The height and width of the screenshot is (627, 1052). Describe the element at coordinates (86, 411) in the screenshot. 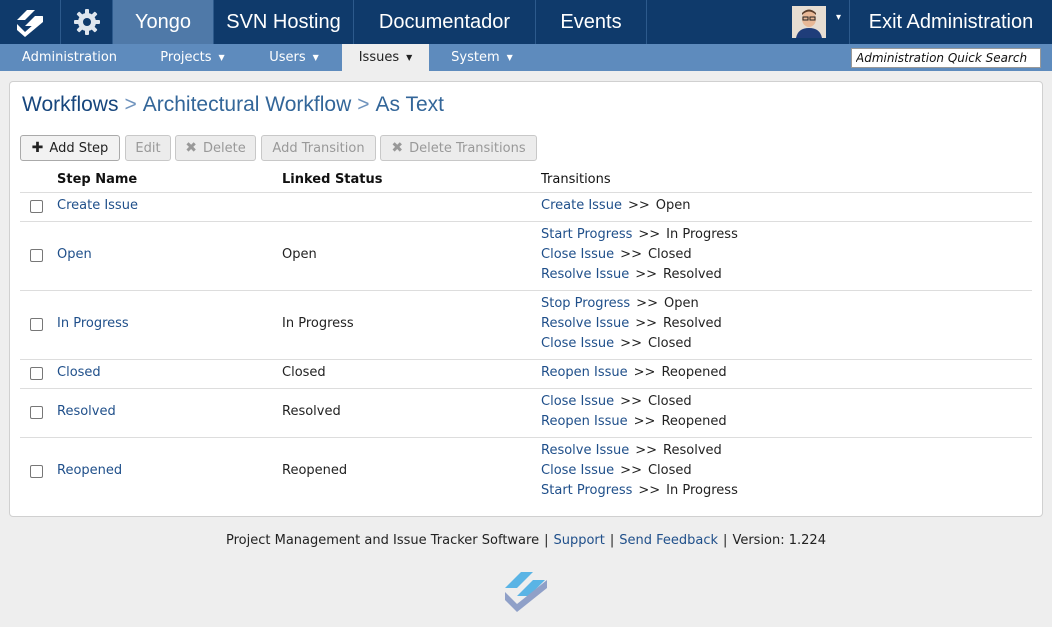

I see `step-name-link: Resolved` at that location.